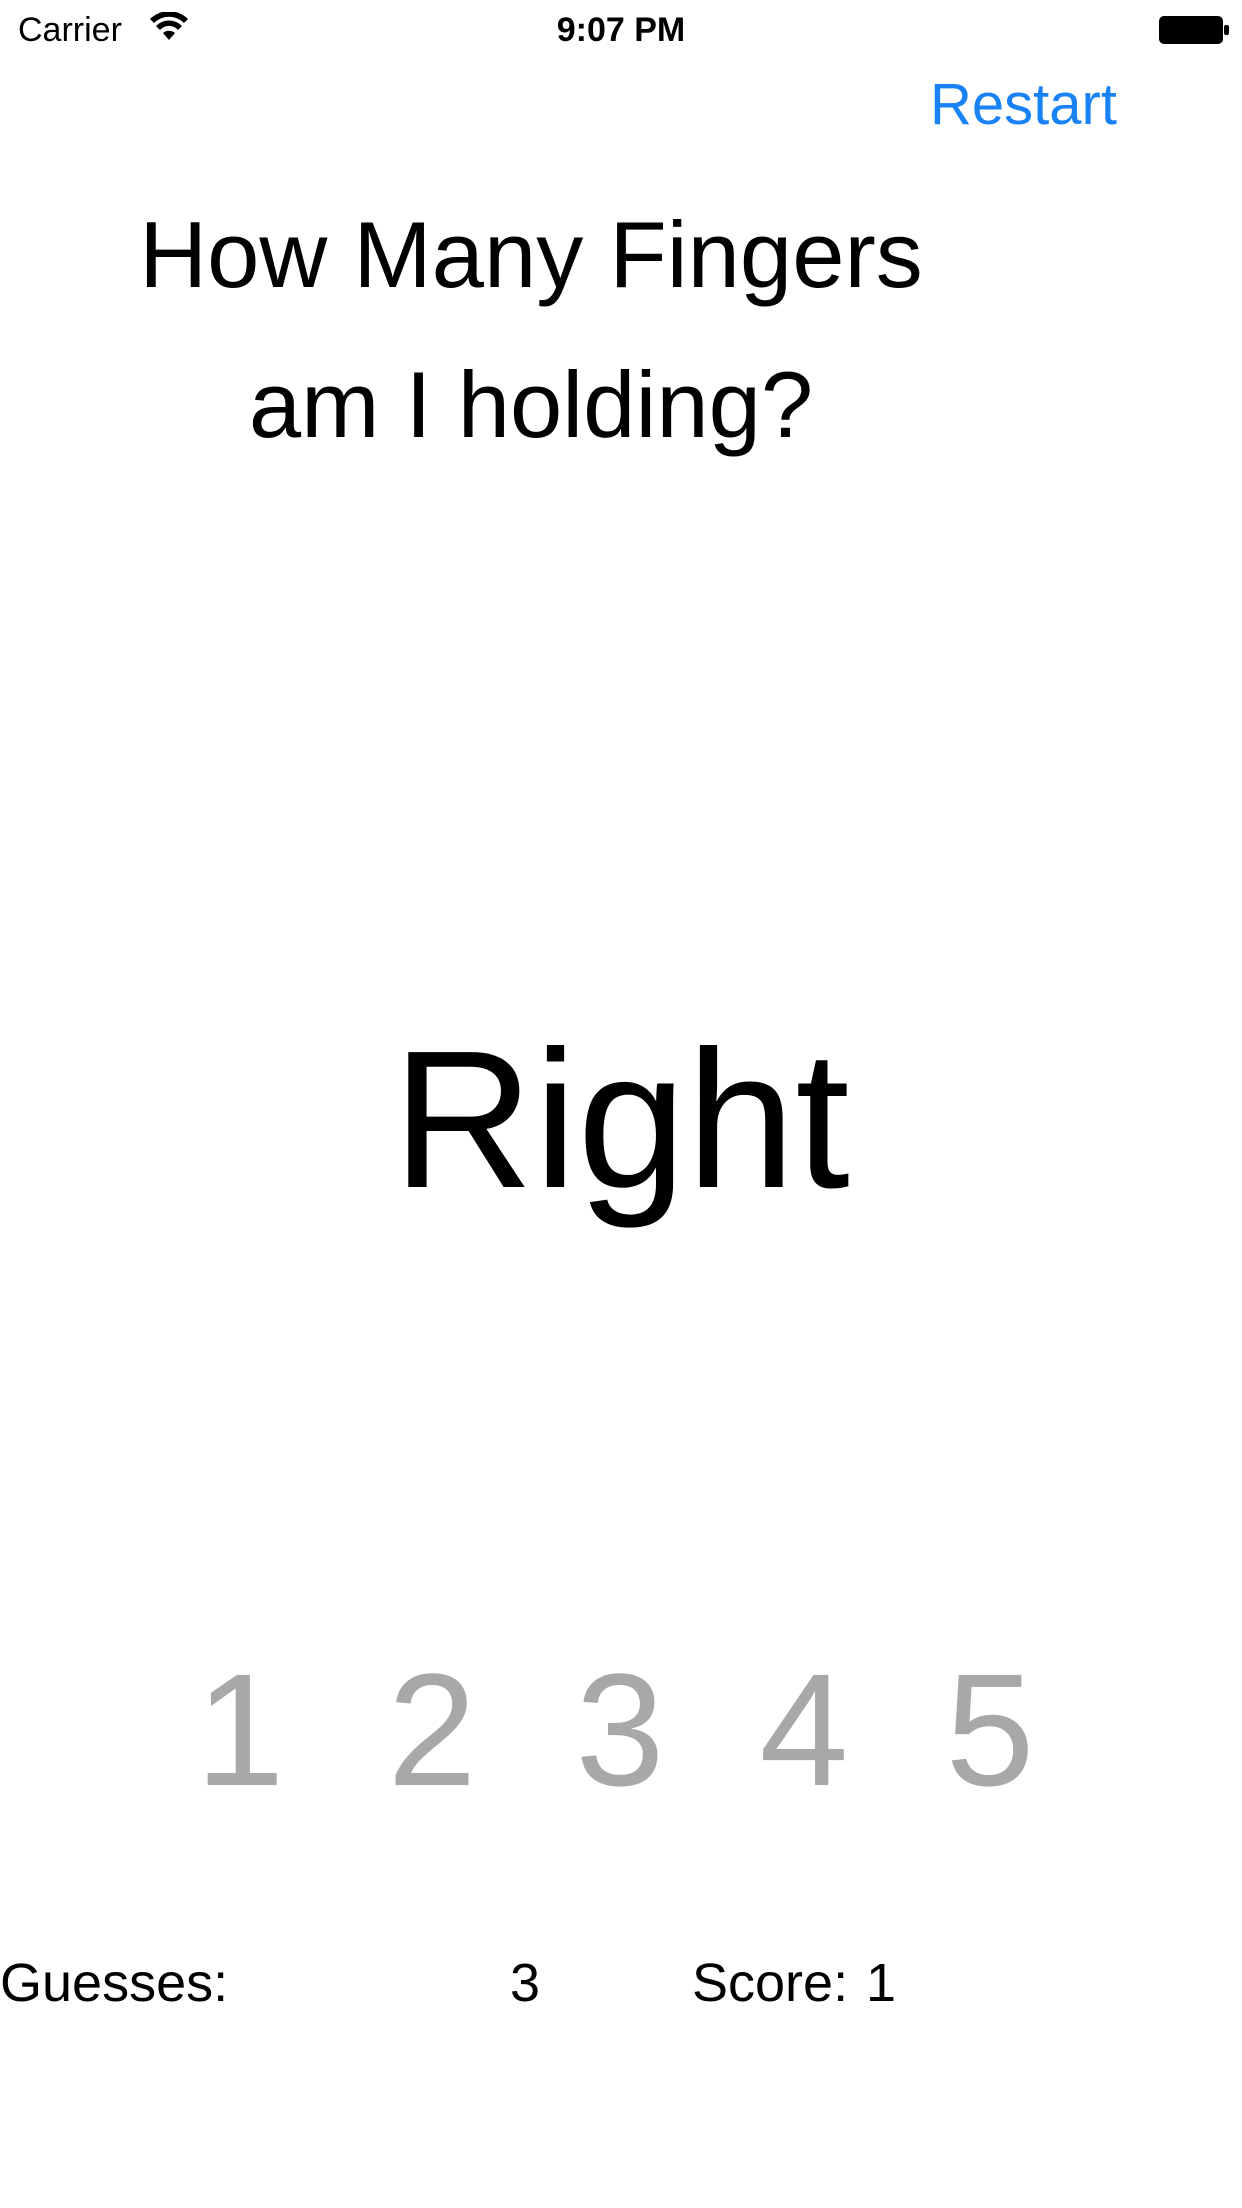 The image size is (1242, 2208). Describe the element at coordinates (621, 1119) in the screenshot. I see `result-label: Right` at that location.